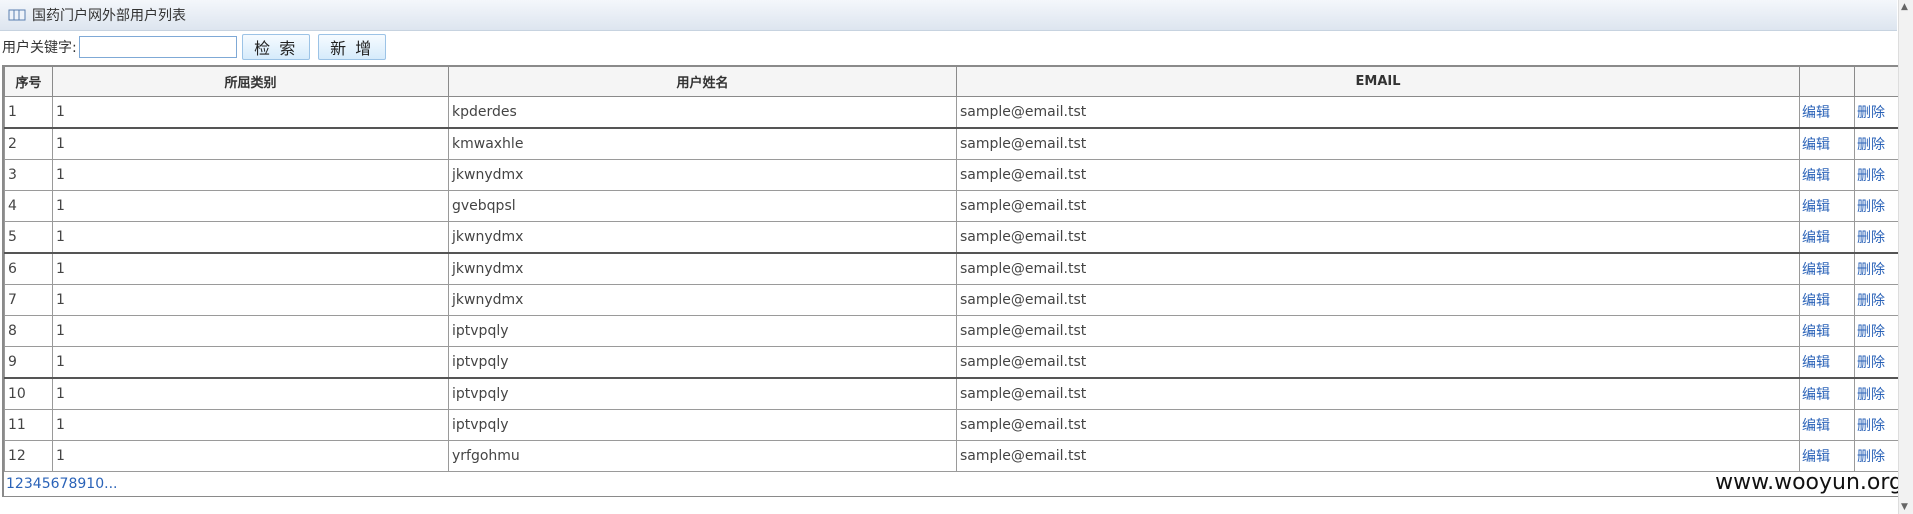  I want to click on table-row: 71jkwnydmxsample@email.tst编辑删除初始密码, so click(958, 300).